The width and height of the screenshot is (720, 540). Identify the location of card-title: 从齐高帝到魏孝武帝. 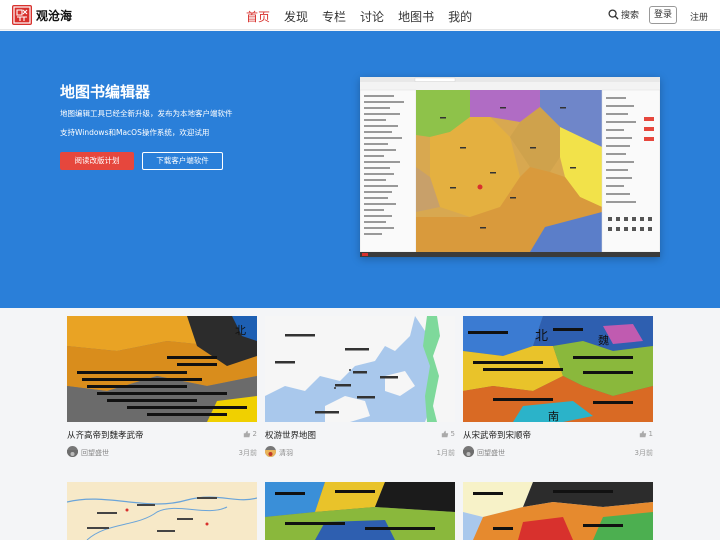
(105, 435).